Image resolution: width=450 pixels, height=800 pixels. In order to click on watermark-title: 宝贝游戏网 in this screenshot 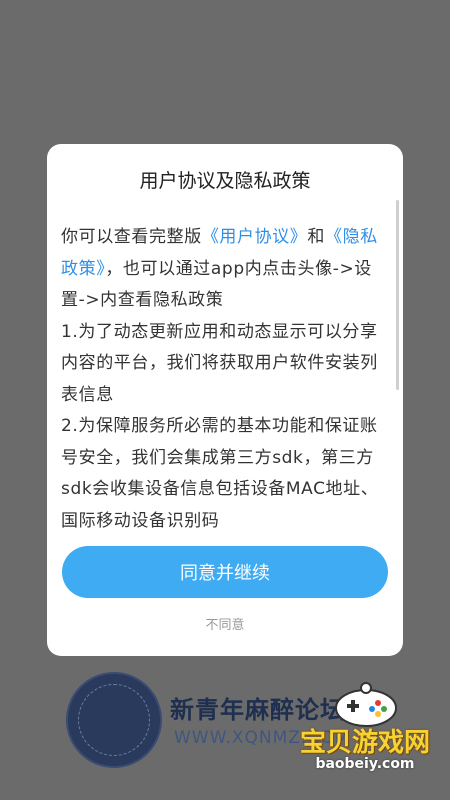, I will do `click(364, 743)`.